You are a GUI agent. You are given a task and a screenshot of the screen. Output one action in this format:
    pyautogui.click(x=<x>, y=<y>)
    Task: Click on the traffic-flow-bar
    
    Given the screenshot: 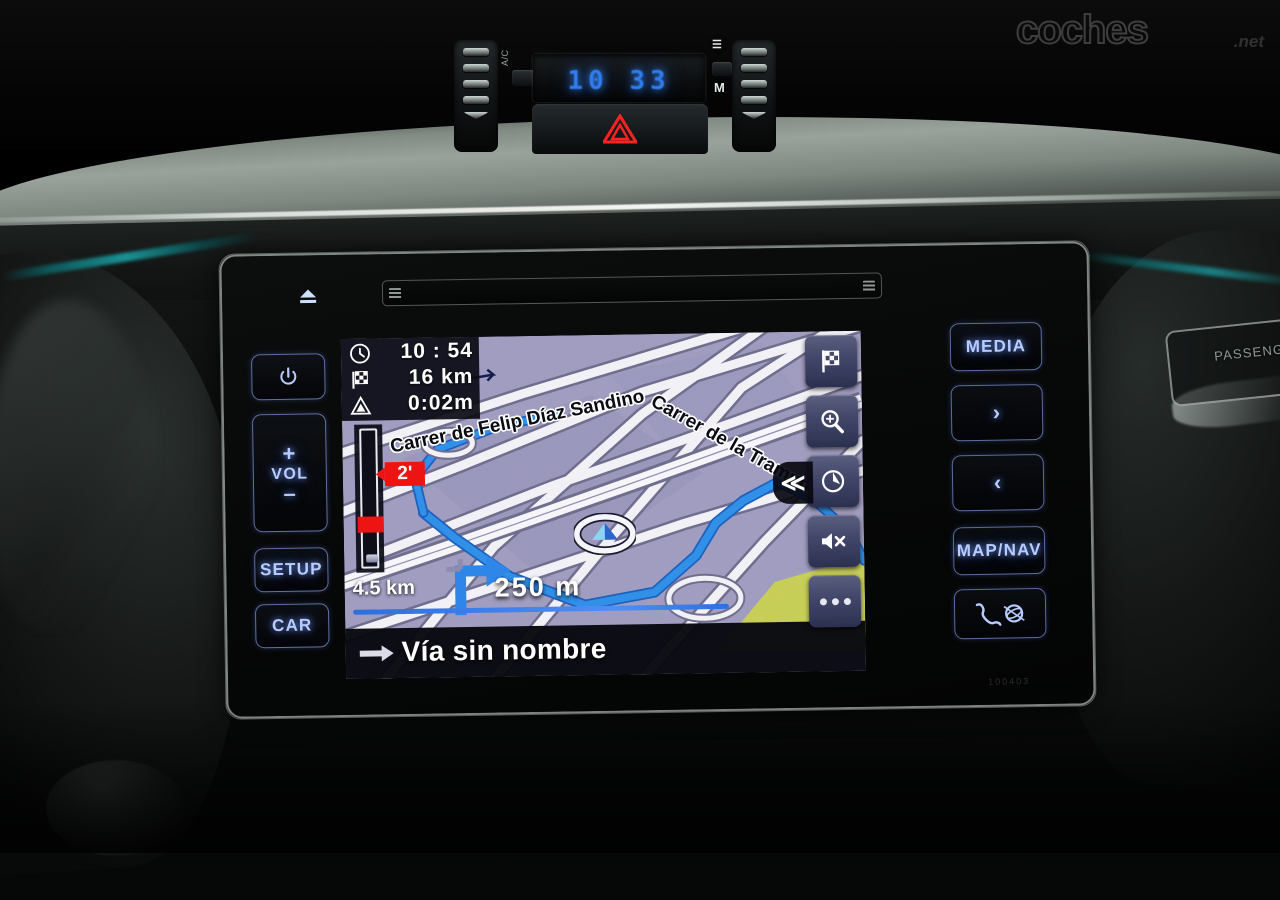 What is the action you would take?
    pyautogui.click(x=370, y=498)
    